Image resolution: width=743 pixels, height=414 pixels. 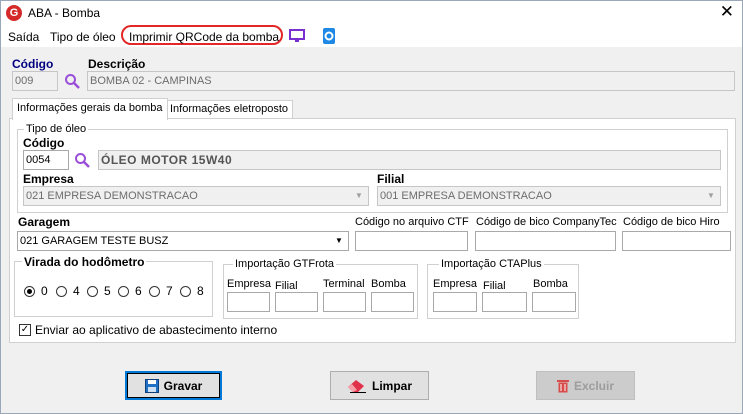 I want to click on ctf-input, so click(x=411, y=241).